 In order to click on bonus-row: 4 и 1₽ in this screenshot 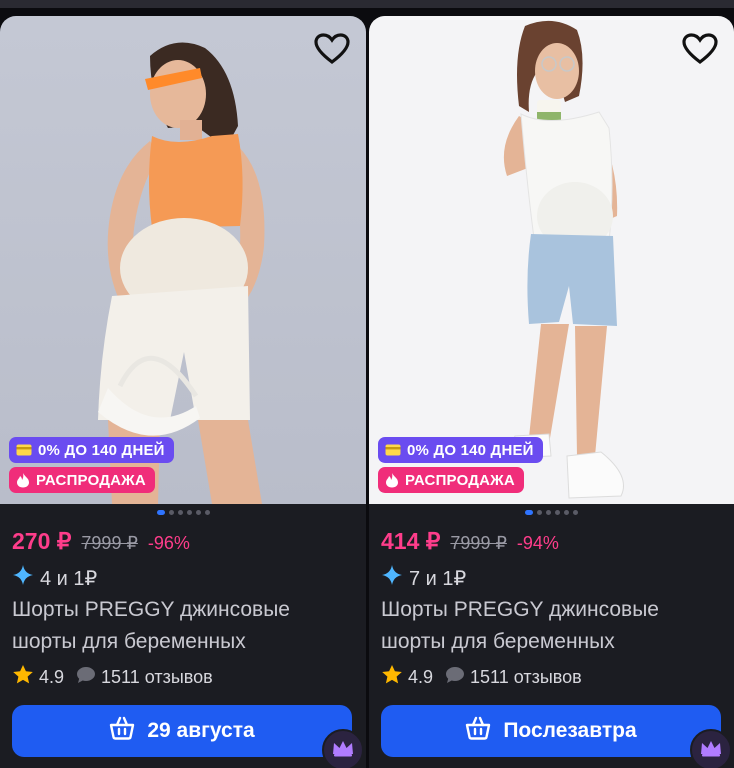, I will do `click(54, 578)`.